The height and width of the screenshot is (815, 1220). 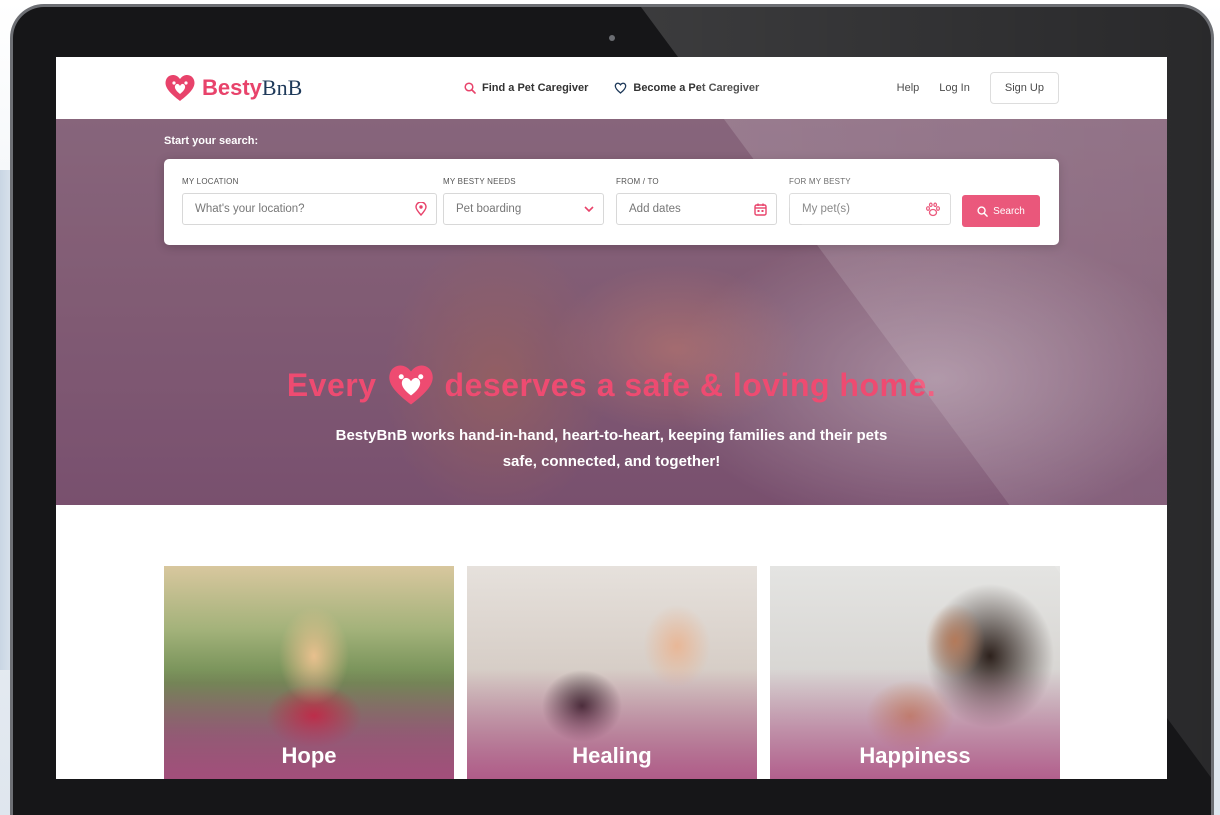 What do you see at coordinates (180, 87) in the screenshot?
I see `heart-paw-logo-icon` at bounding box center [180, 87].